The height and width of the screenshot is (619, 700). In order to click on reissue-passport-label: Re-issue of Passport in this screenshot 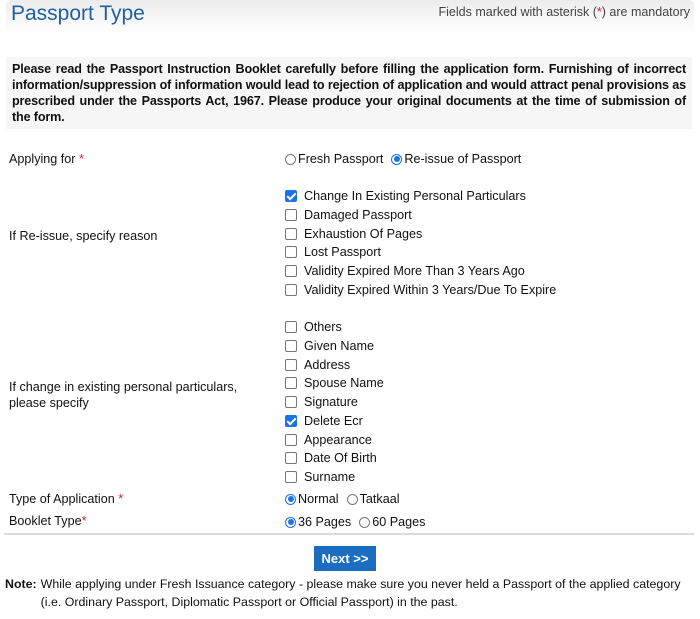, I will do `click(462, 159)`.